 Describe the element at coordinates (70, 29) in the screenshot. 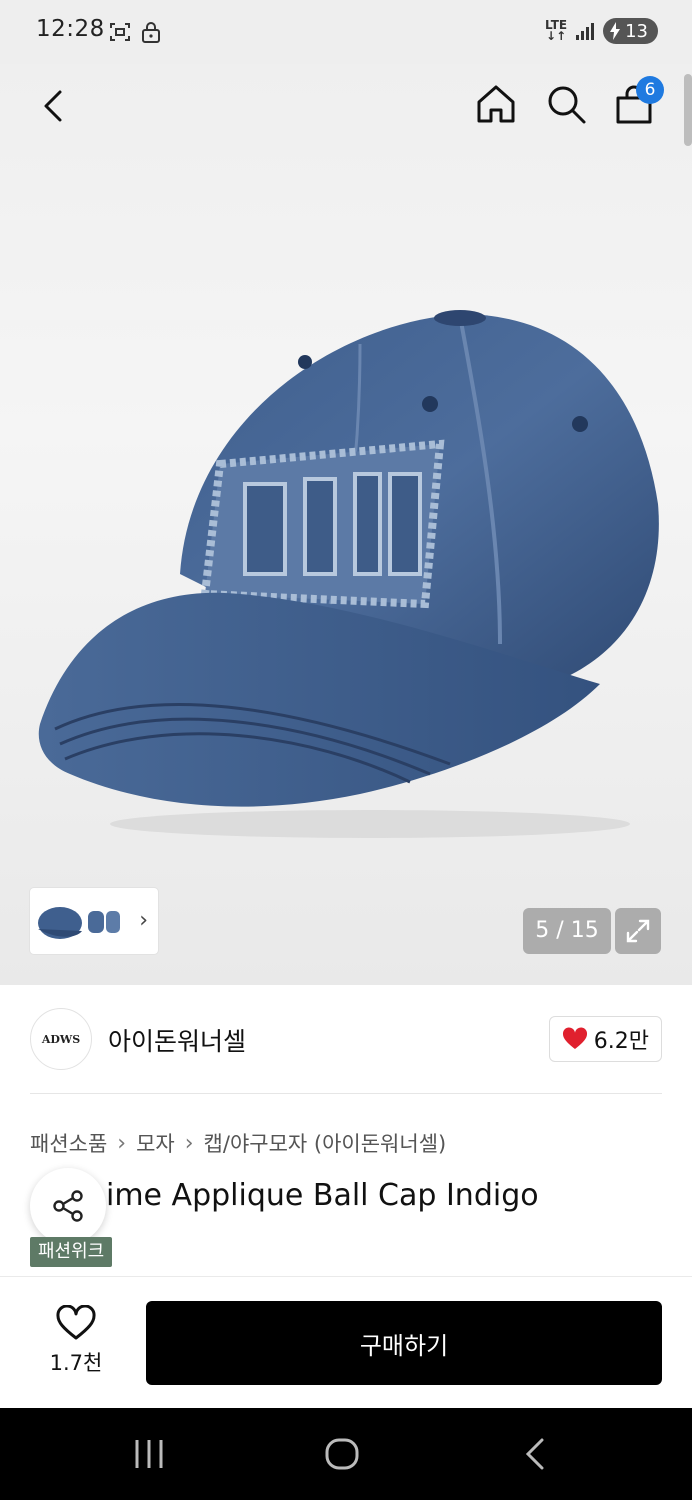

I see `status-time: 12:28` at that location.